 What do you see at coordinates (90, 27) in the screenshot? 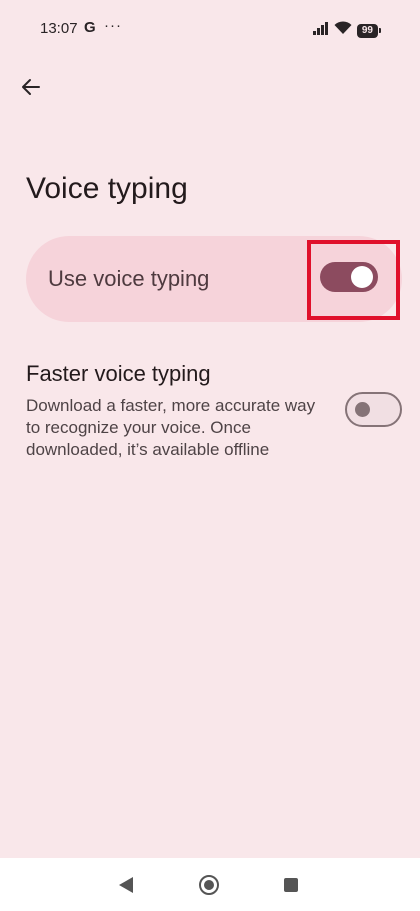
I see `google-status-icon: G` at bounding box center [90, 27].